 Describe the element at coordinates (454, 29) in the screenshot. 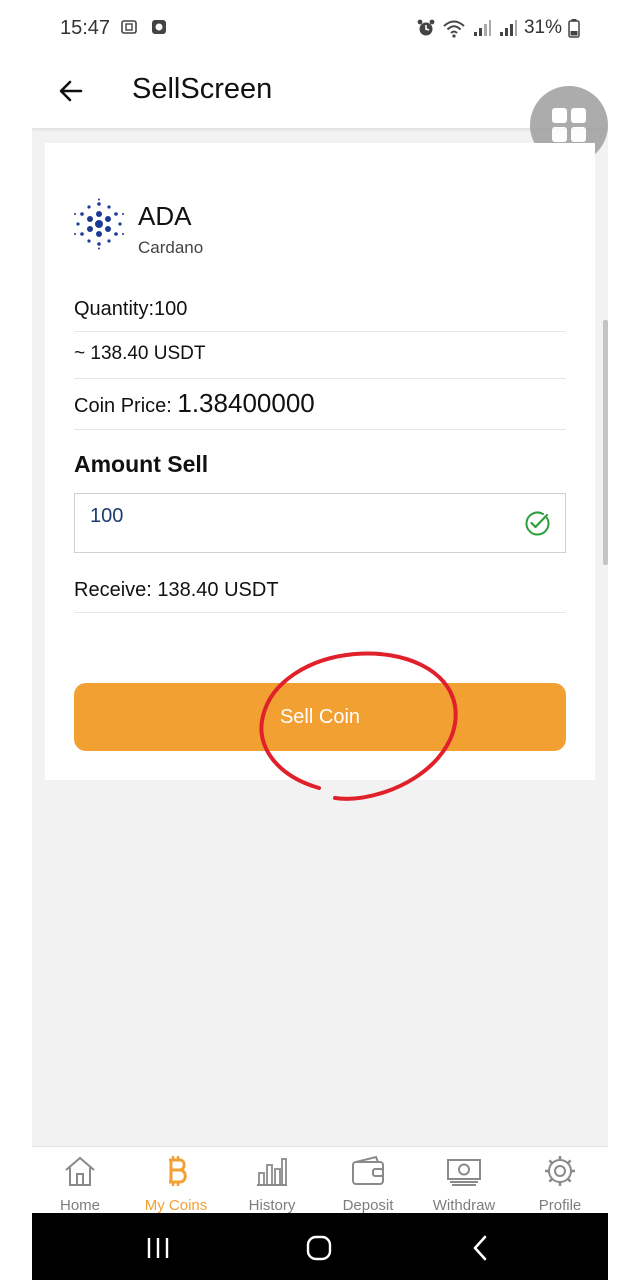

I see `wifi-icon` at that location.